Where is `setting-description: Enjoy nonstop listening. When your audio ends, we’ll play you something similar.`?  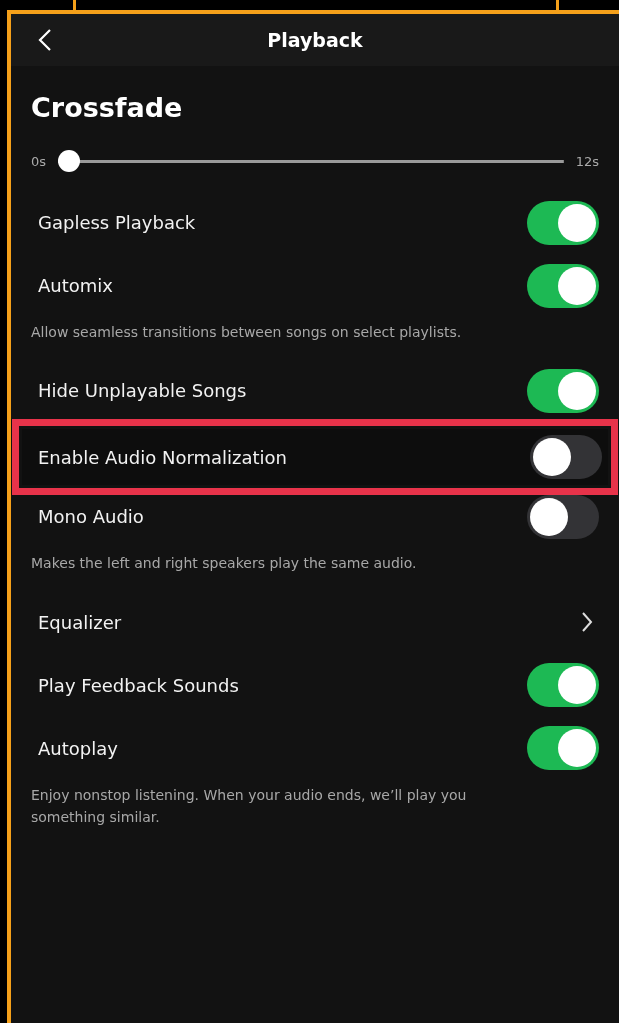 setting-description: Enjoy nonstop listening. When your audio ends, we’ll play you something similar. is located at coordinates (249, 806).